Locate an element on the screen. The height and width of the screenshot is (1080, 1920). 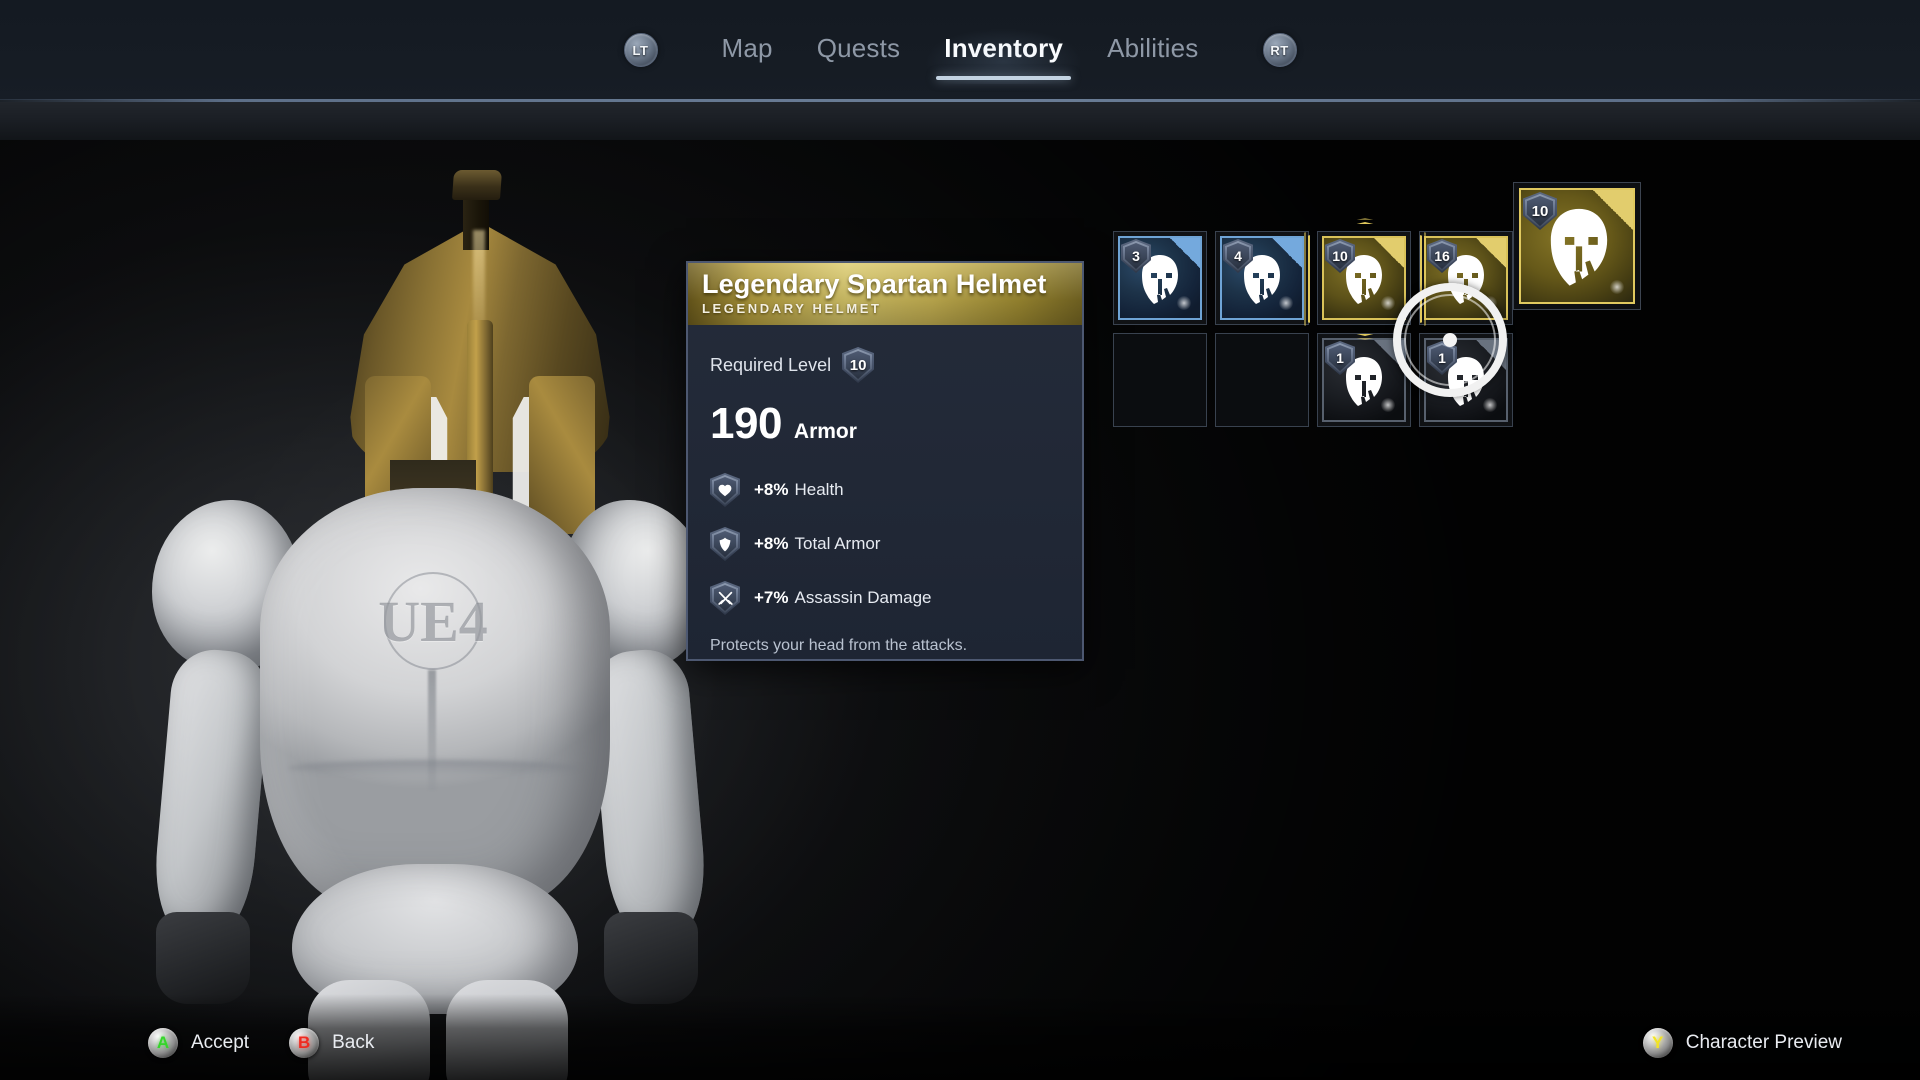
item-description: Protects your head from the attacks. is located at coordinates (839, 645).